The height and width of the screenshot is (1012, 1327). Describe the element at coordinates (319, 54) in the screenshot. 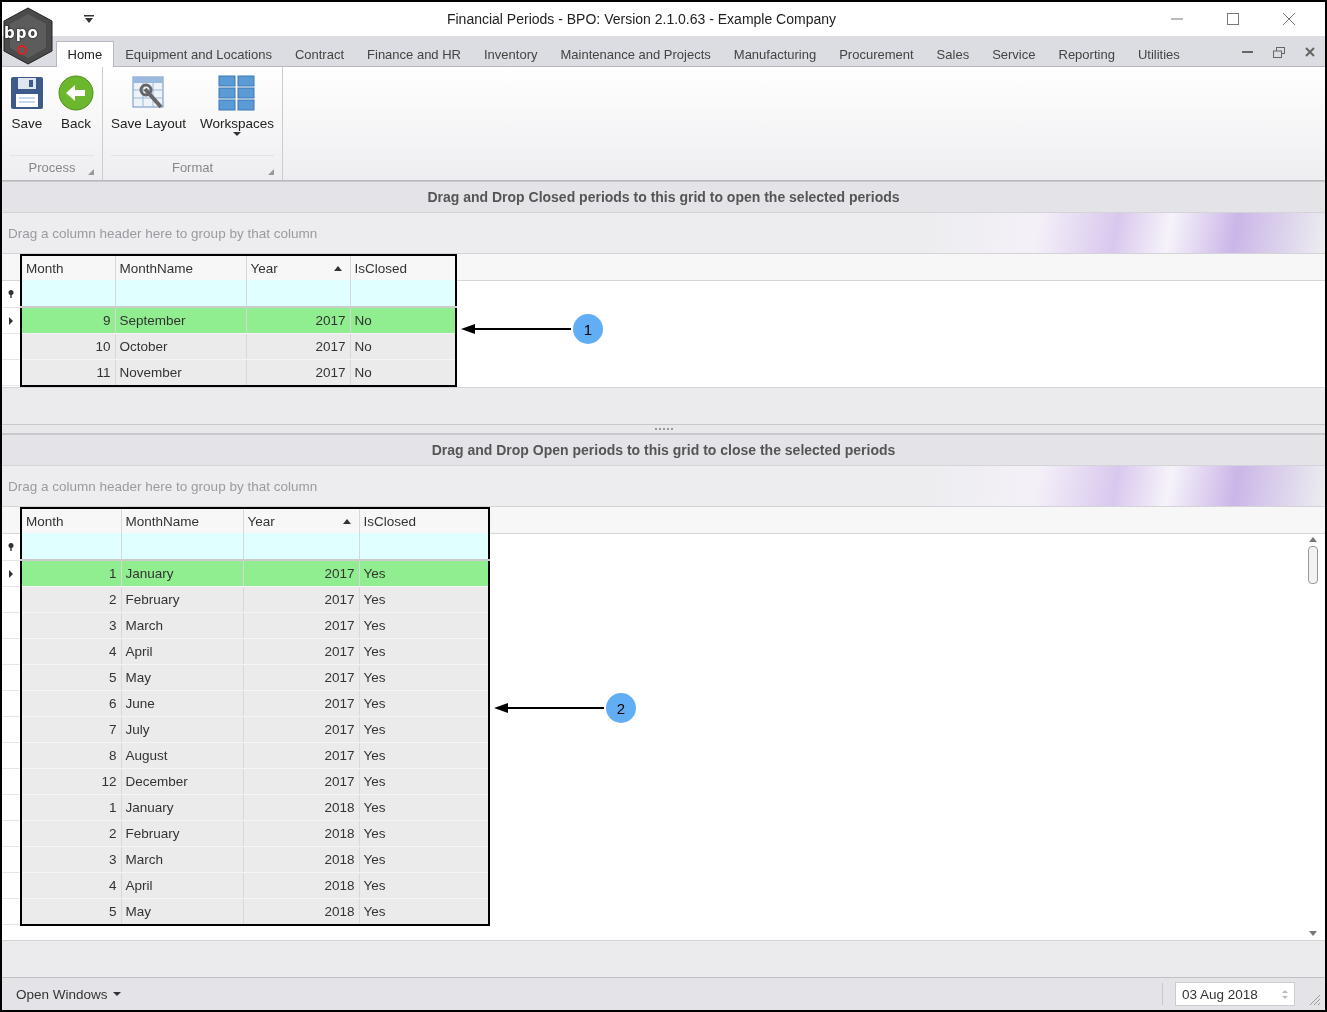

I see `ribbon-tab: Contract` at that location.